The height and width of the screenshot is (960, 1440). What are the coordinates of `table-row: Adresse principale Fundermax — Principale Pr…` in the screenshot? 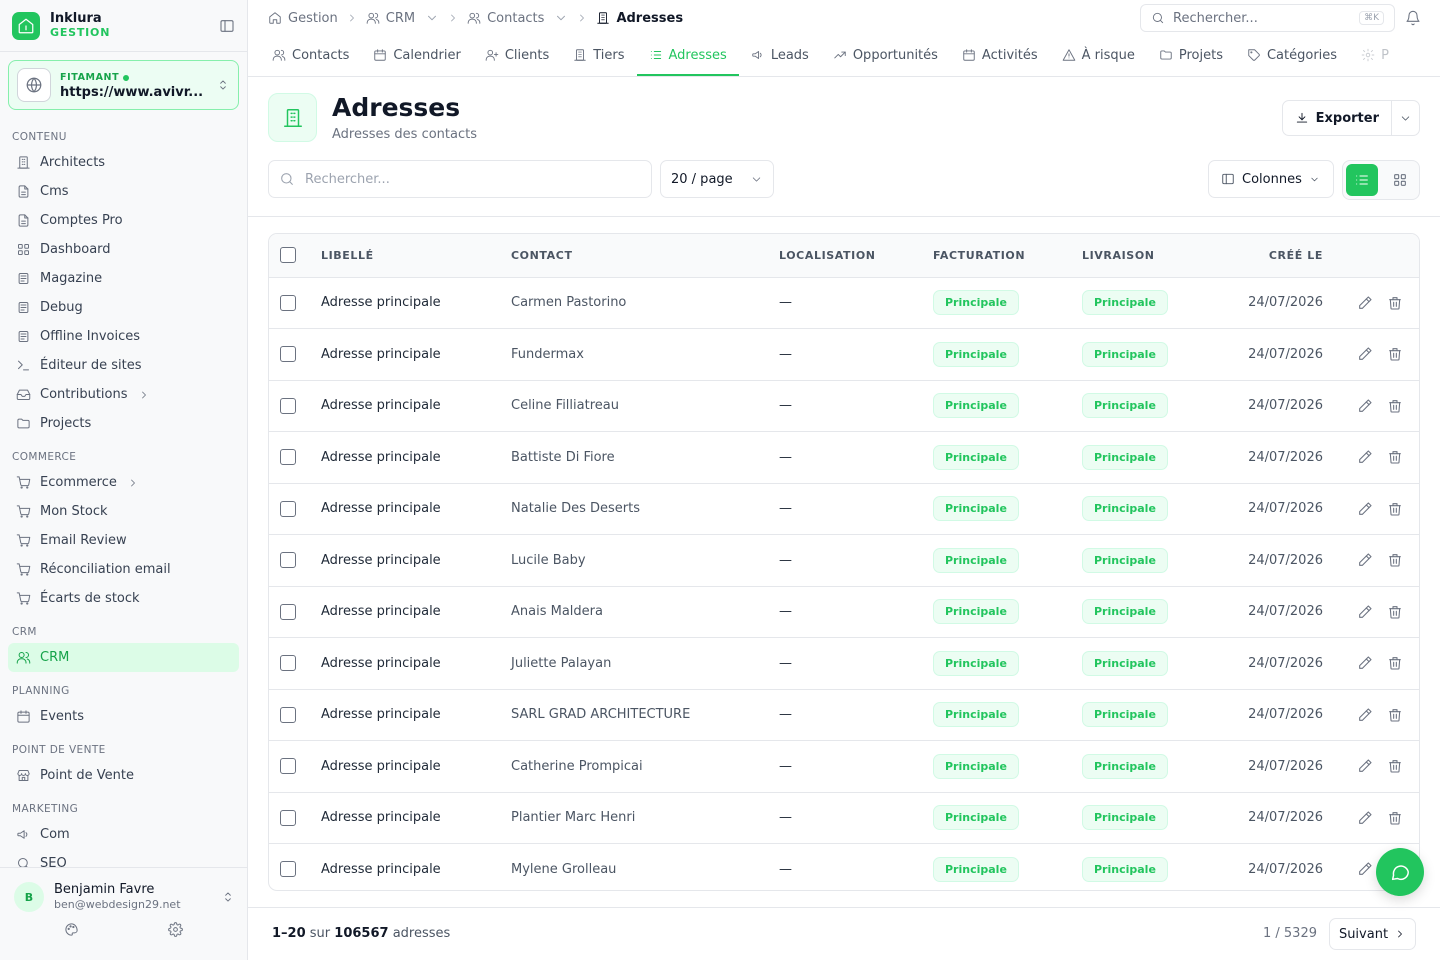 It's located at (844, 355).